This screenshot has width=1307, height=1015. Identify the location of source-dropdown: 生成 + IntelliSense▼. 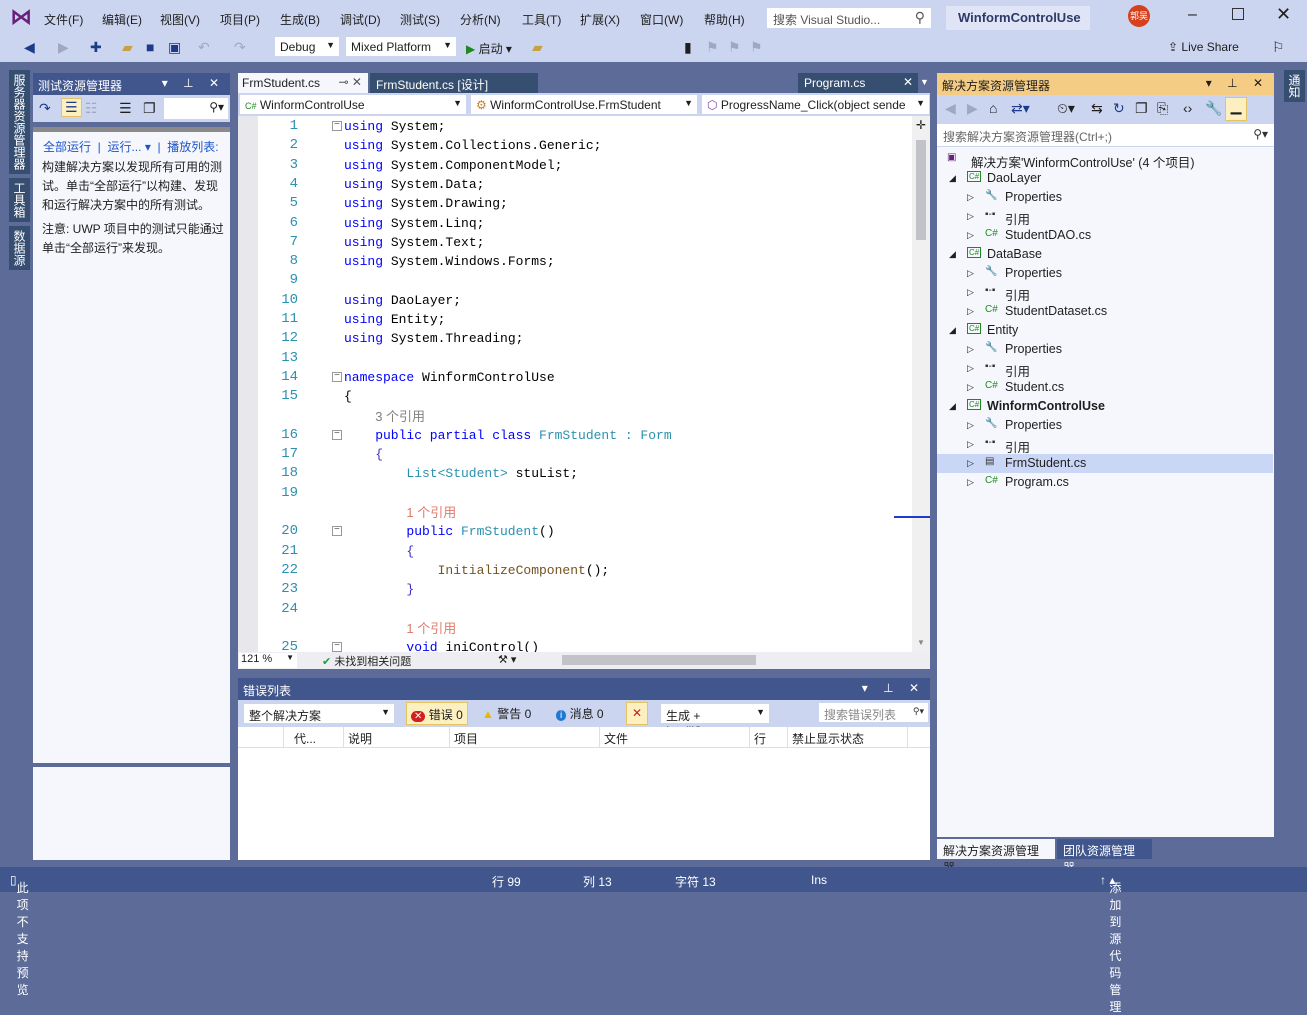
(715, 720).